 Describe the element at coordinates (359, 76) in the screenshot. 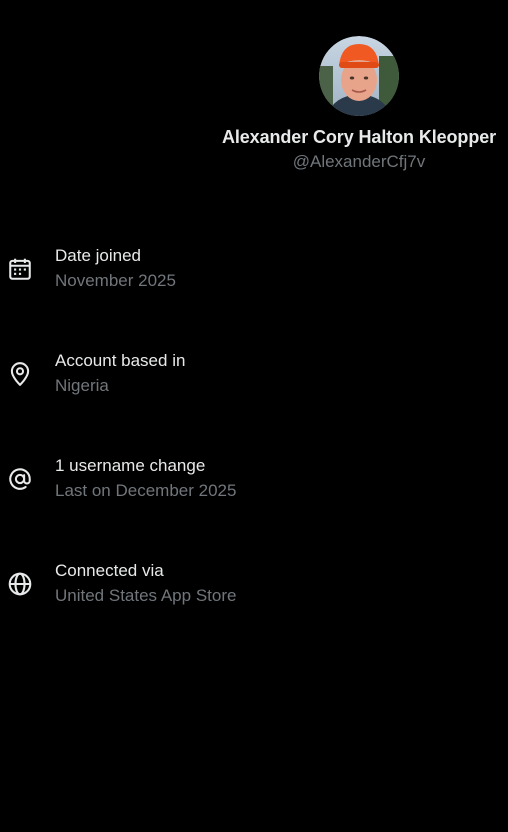

I see `avatar` at that location.